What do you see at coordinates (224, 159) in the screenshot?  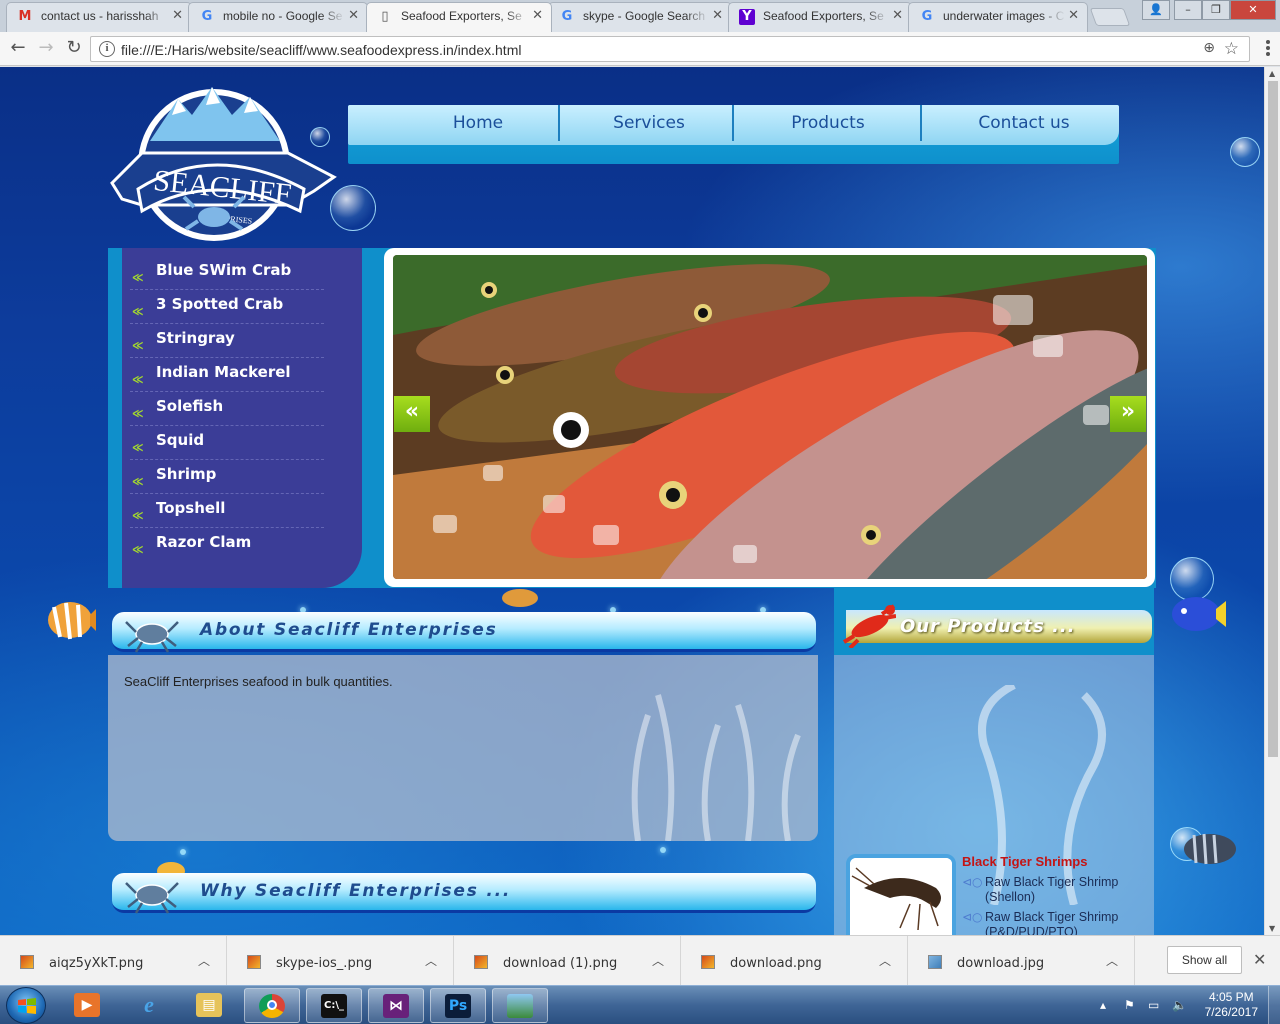 I see `seacliff-logo: SEACLIFF ENTERPRISES` at bounding box center [224, 159].